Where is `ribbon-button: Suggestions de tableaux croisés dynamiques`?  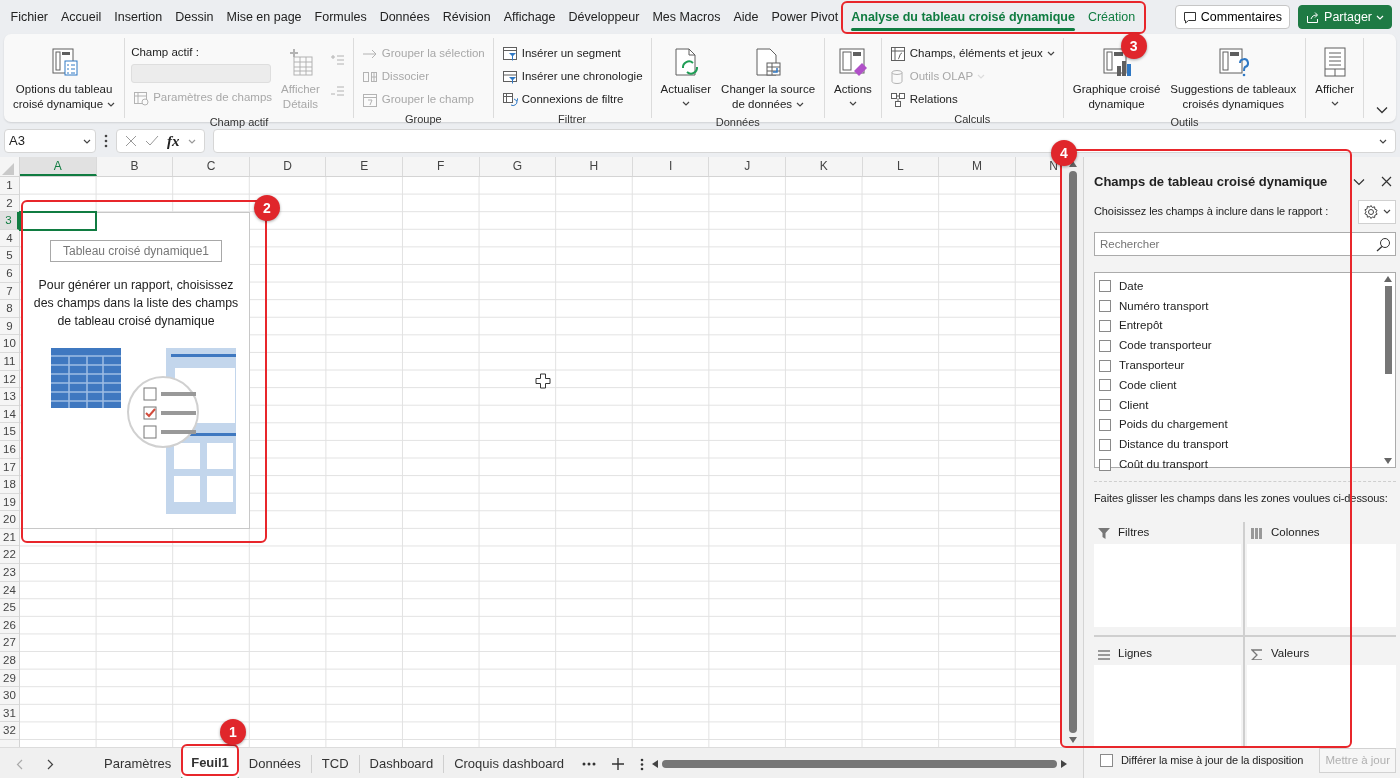 ribbon-button: Suggestions de tableaux croisés dynamiques is located at coordinates (1233, 78).